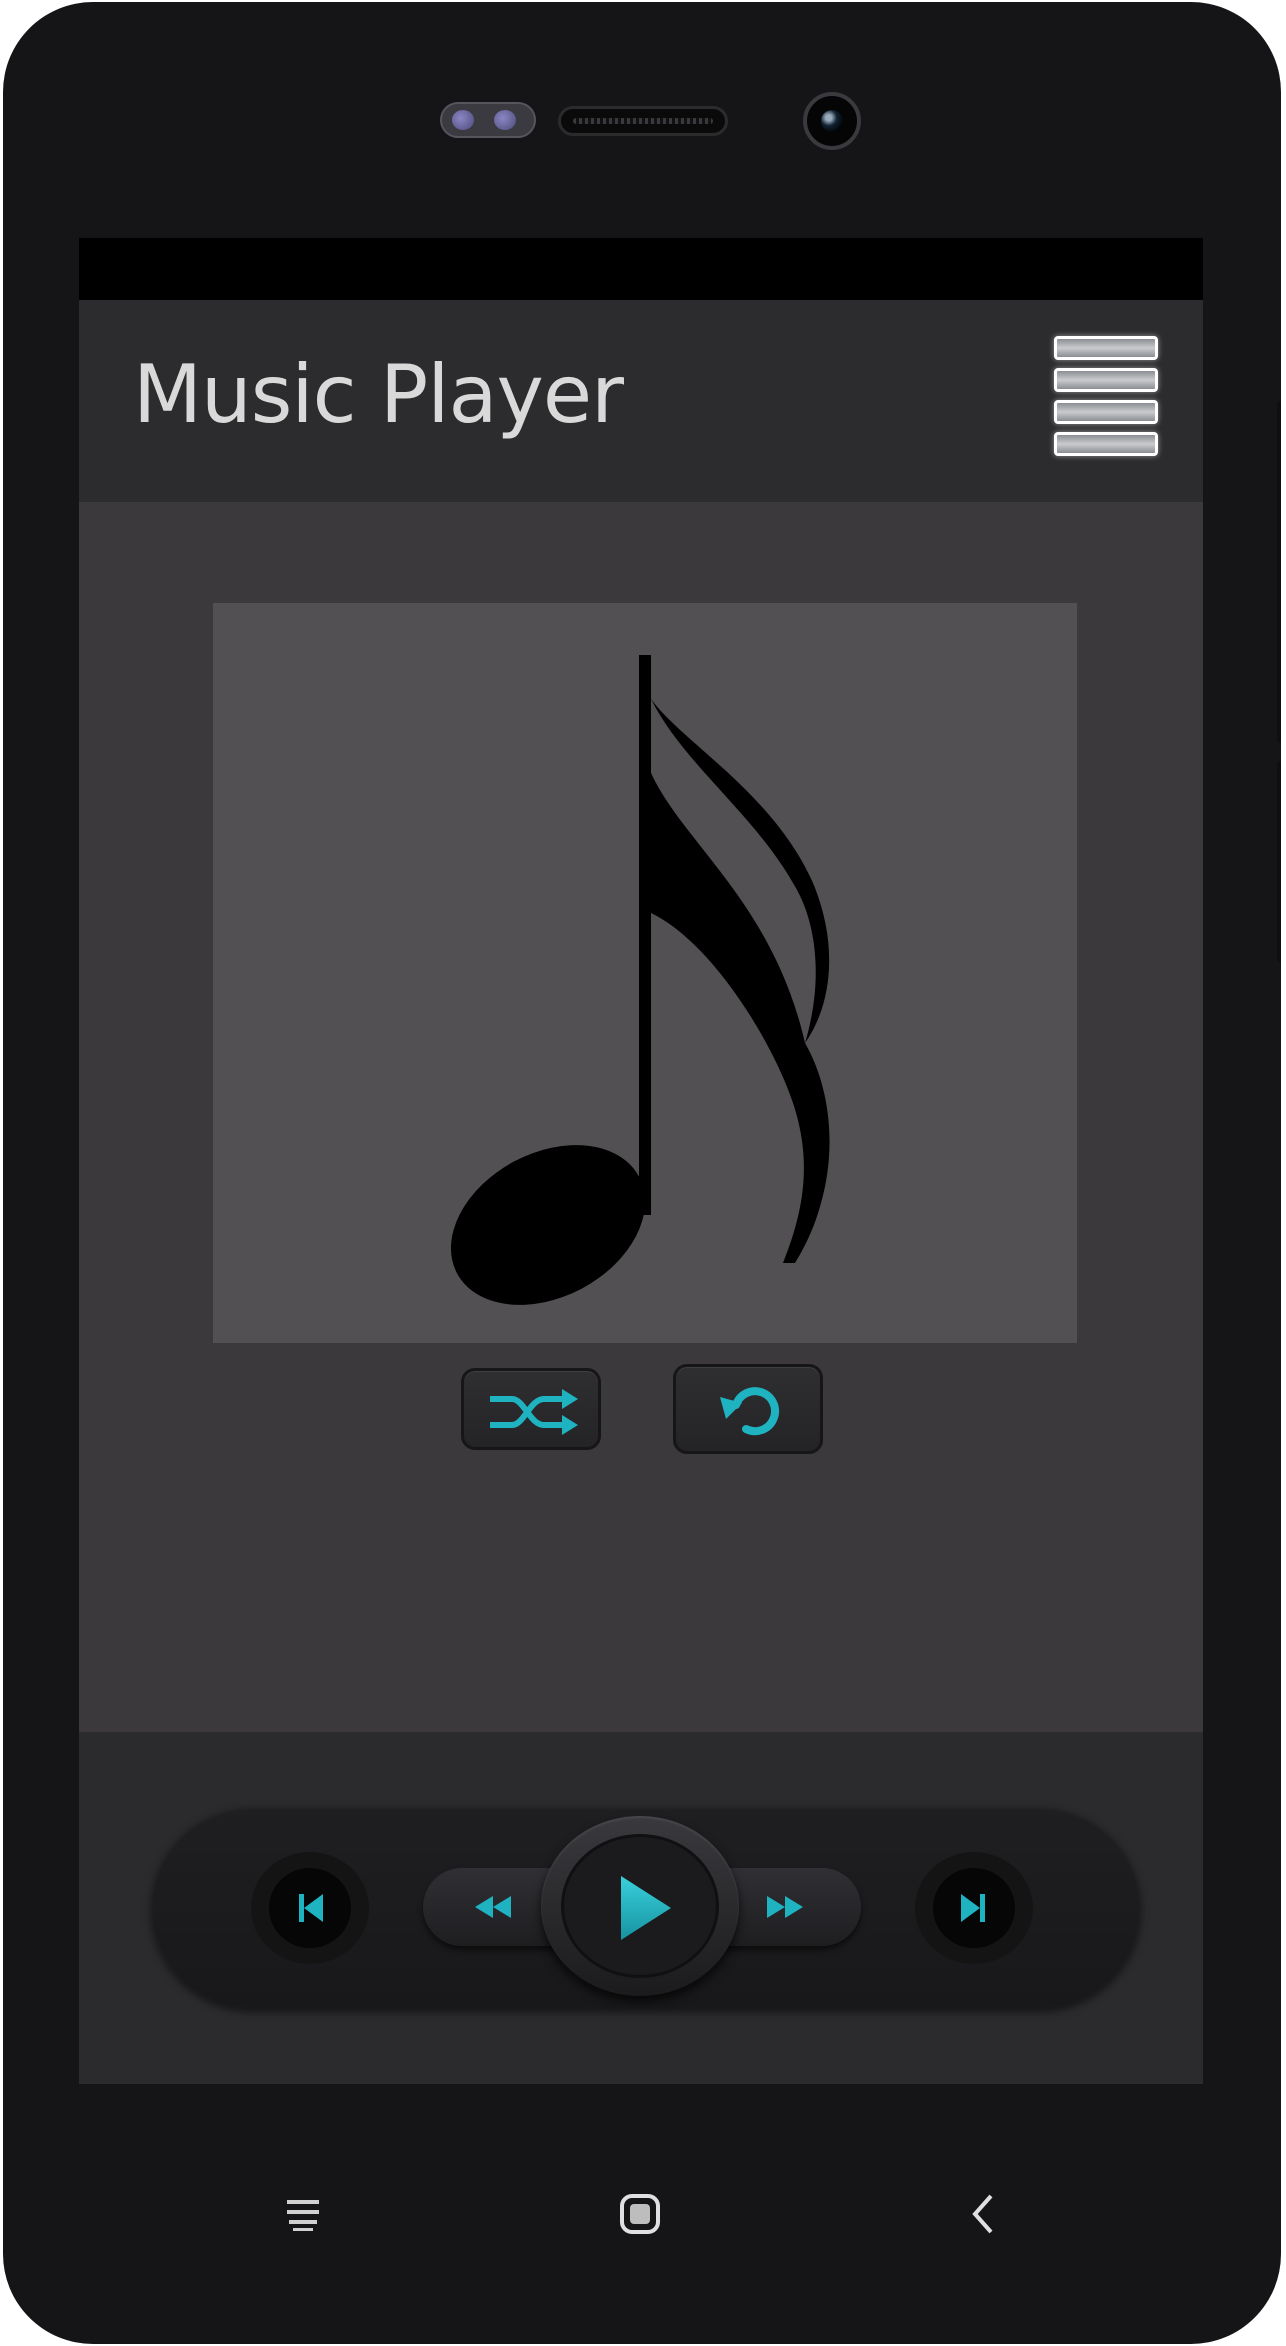 The width and height of the screenshot is (1286, 2346). What do you see at coordinates (641, 401) in the screenshot?
I see `app-bar: Music Player` at bounding box center [641, 401].